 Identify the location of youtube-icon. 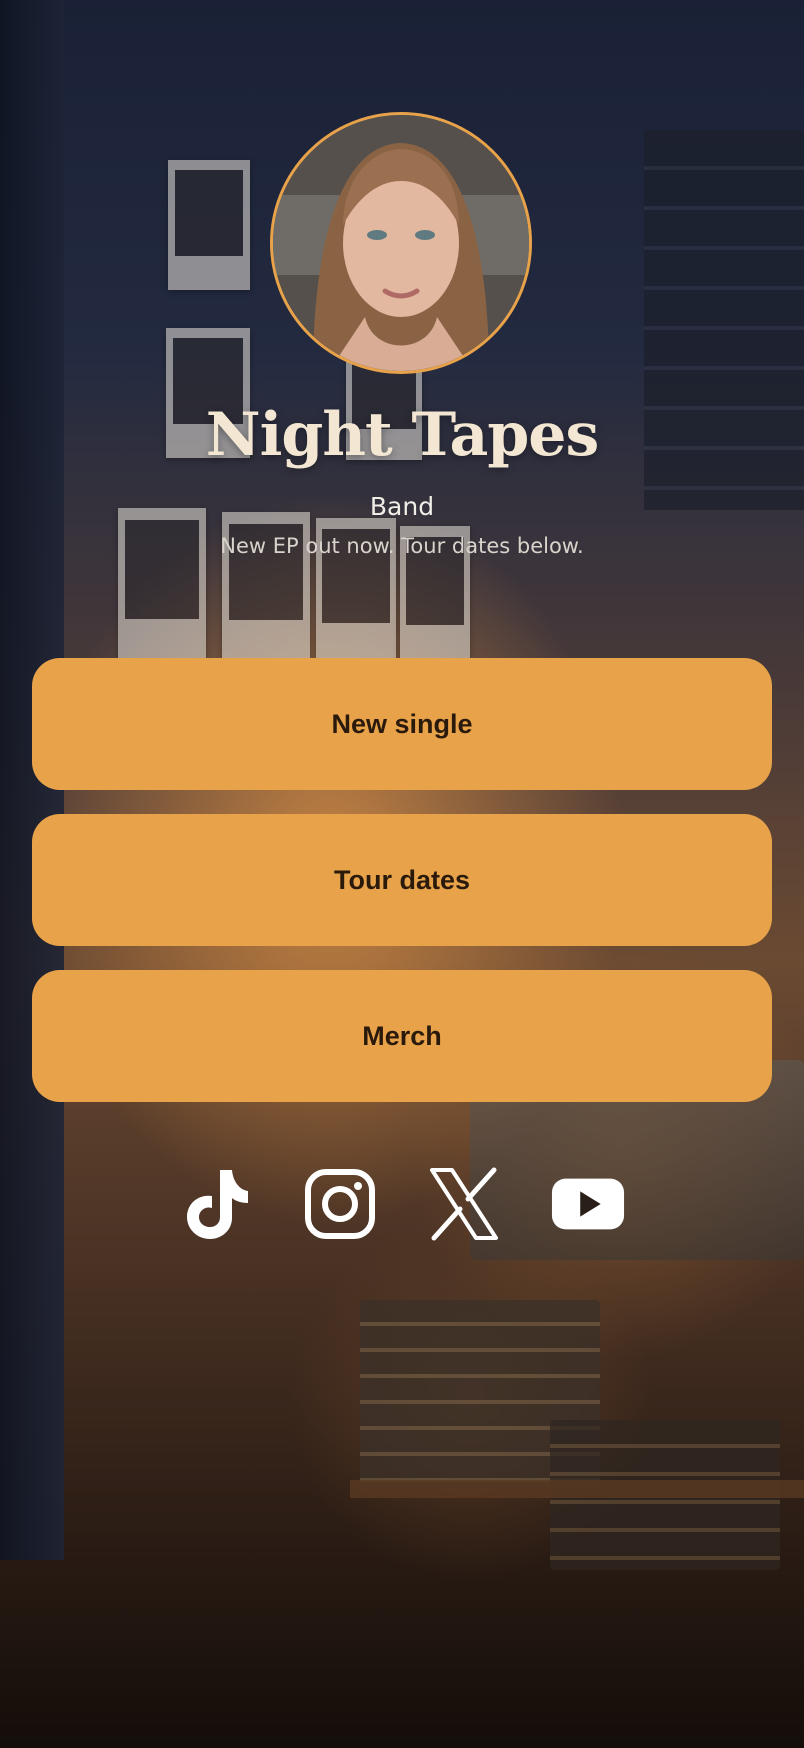
(588, 1204).